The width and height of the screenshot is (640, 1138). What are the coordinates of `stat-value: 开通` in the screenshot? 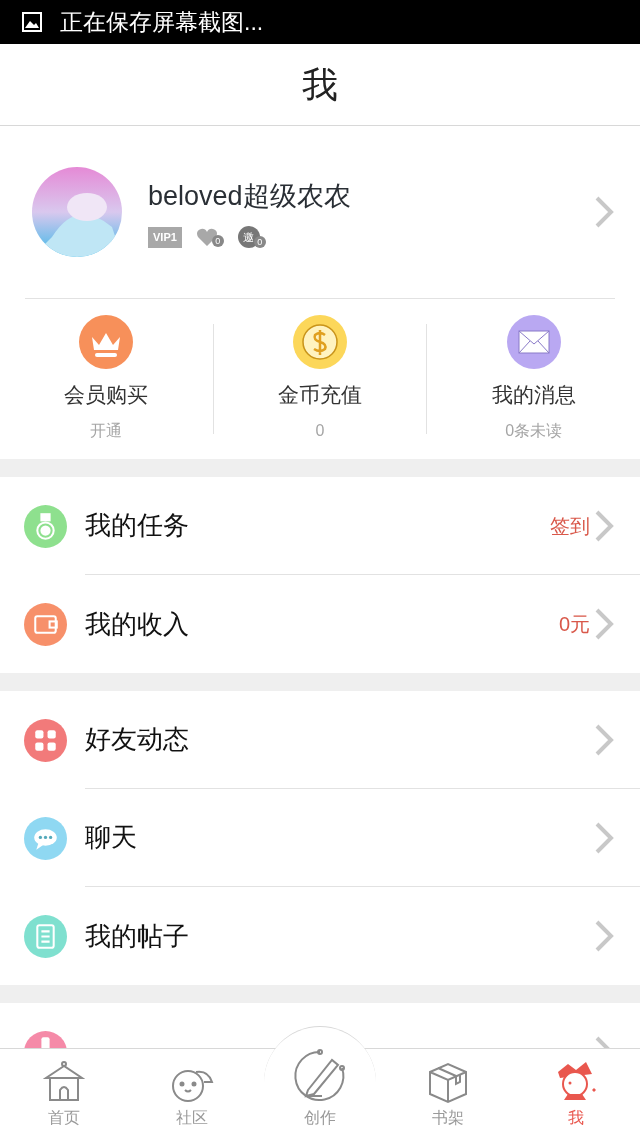 It's located at (106, 430).